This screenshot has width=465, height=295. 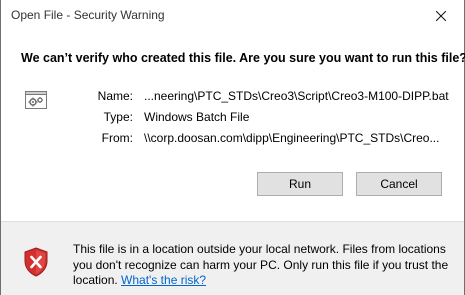 I want to click on close-icon, so click(x=441, y=15).